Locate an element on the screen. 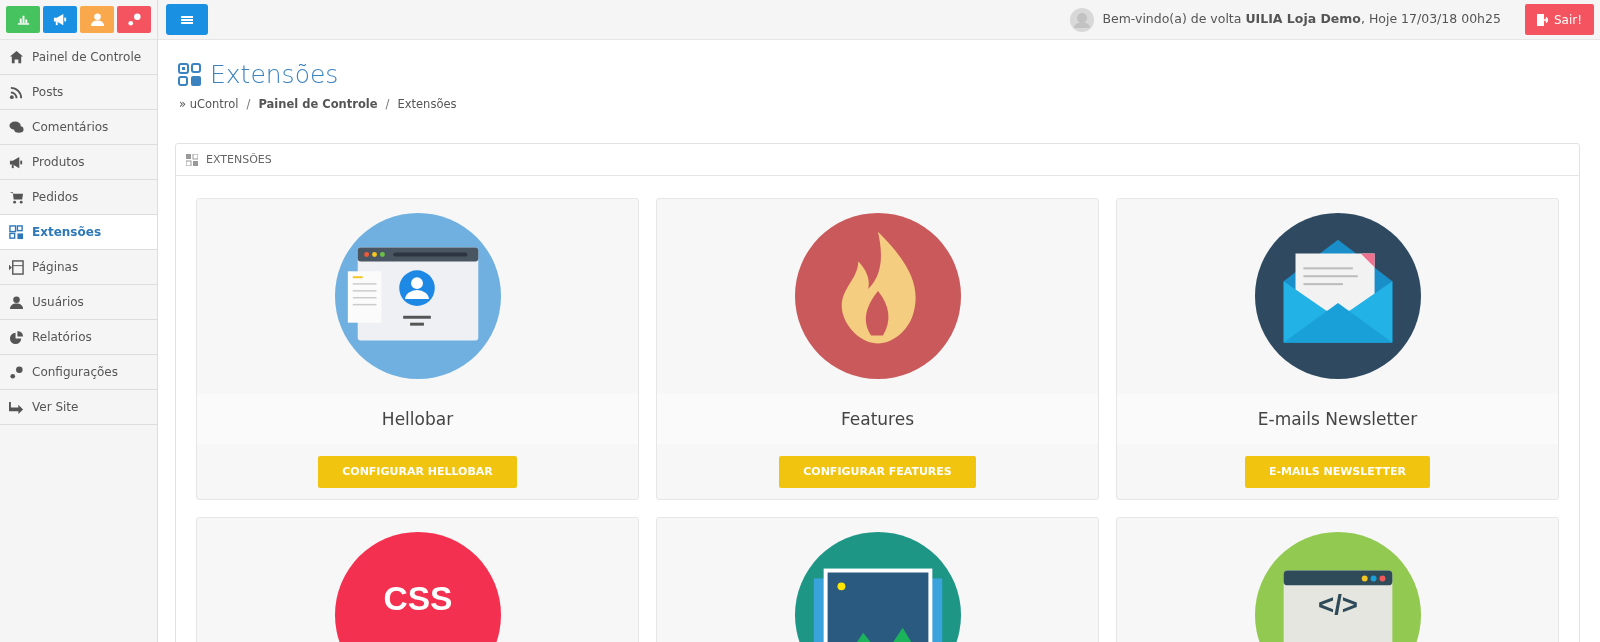 The height and width of the screenshot is (642, 1600). pages-icon is located at coordinates (16, 267).